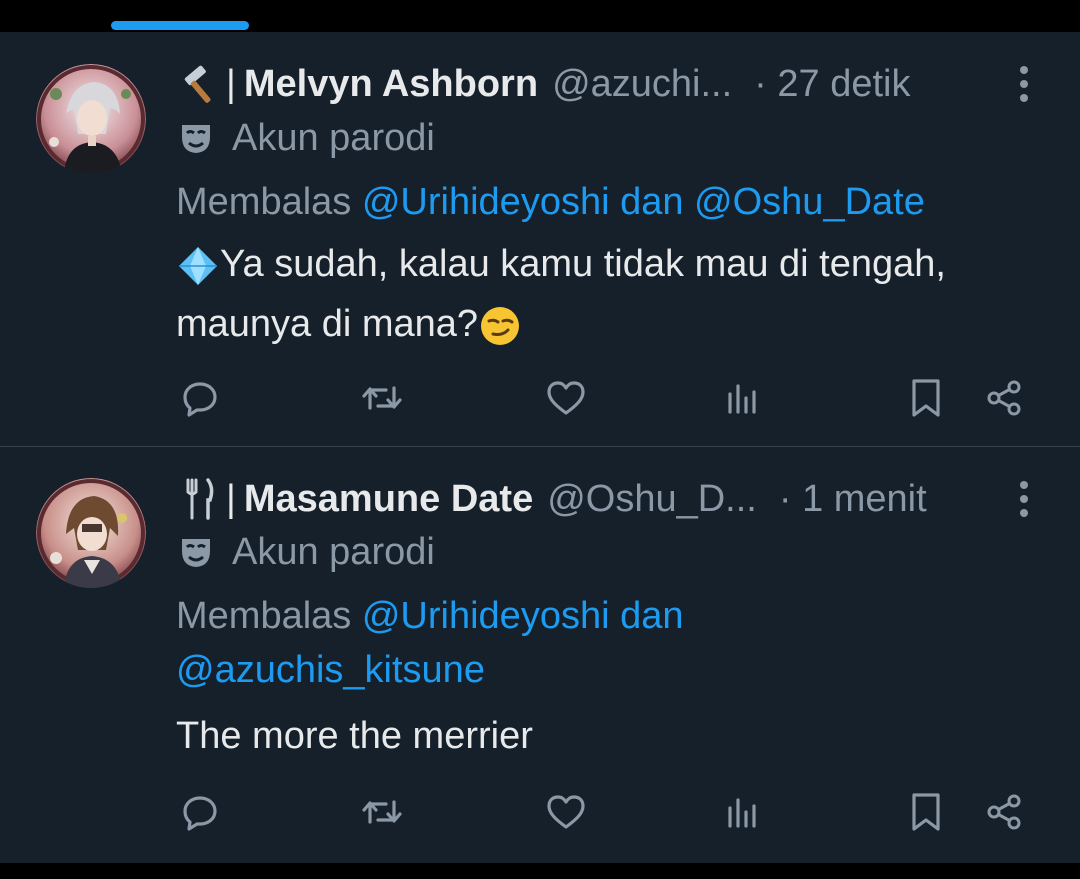  I want to click on tweet-body: The more the merrier, so click(354, 736).